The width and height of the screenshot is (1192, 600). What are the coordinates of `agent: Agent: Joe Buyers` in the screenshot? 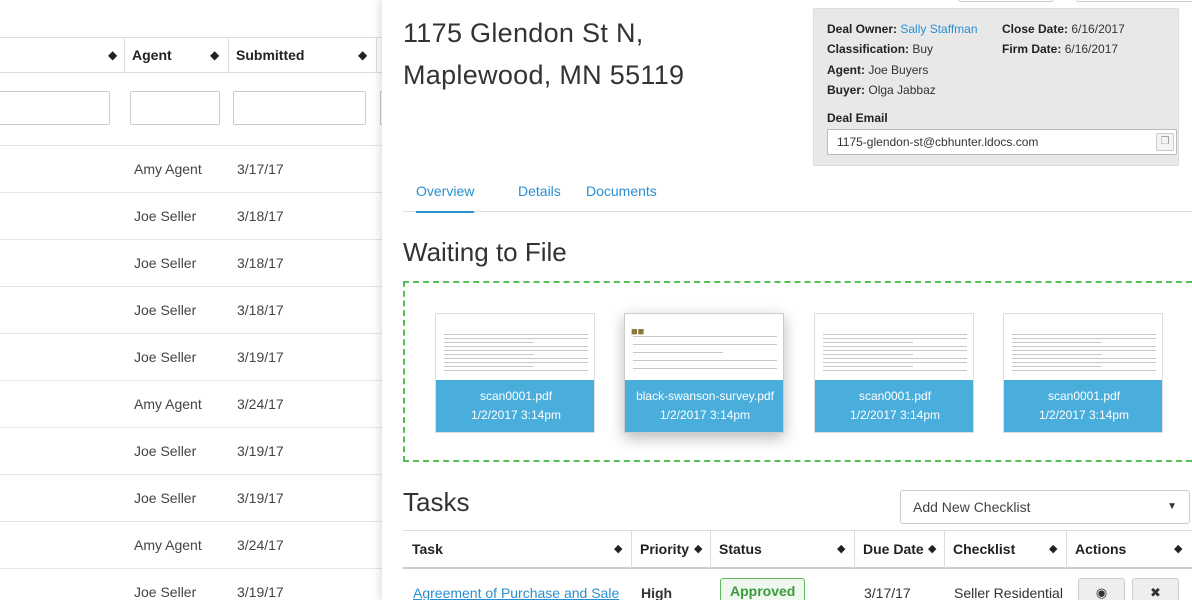 It's located at (878, 70).